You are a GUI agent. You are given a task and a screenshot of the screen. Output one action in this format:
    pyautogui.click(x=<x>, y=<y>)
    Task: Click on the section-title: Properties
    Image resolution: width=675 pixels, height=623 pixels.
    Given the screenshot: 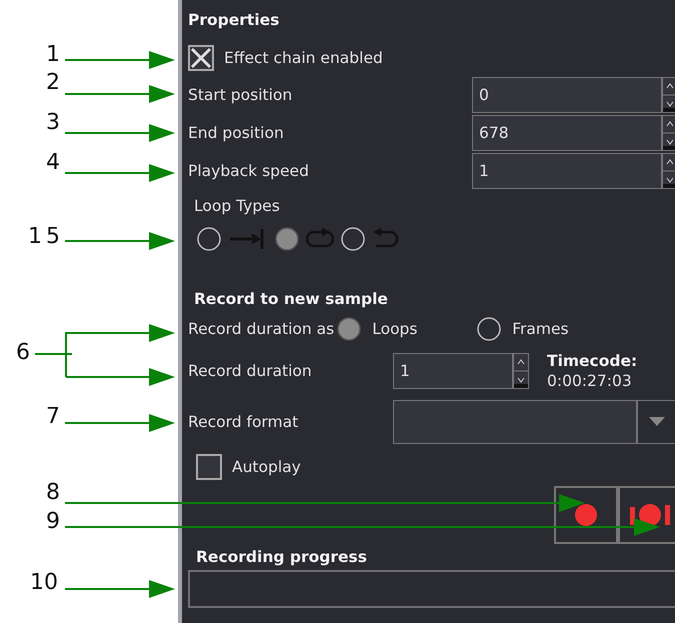 What is the action you would take?
    pyautogui.click(x=234, y=20)
    